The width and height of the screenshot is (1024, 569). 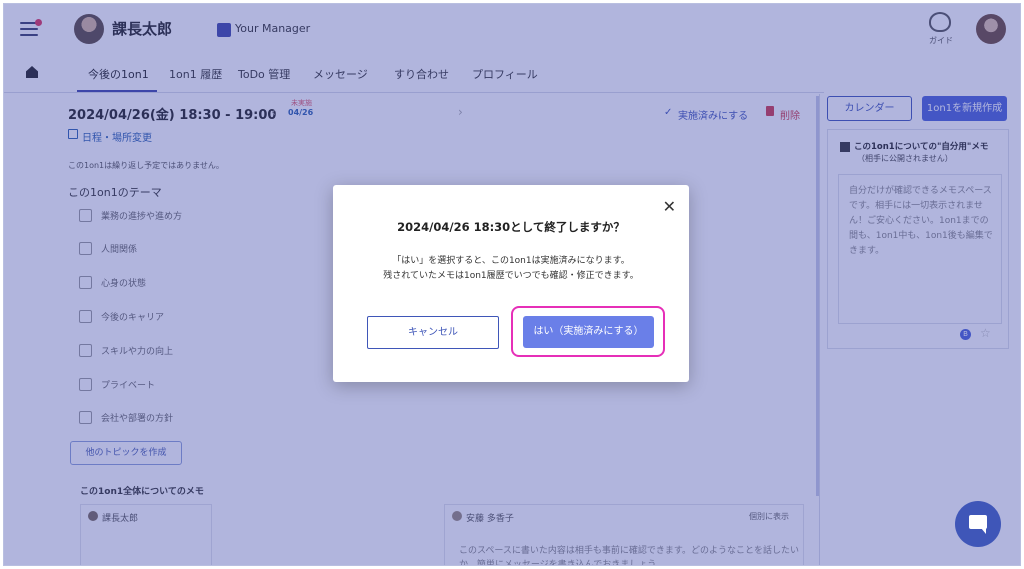 What do you see at coordinates (983, 531) in the screenshot?
I see `chat-icon-tail` at bounding box center [983, 531].